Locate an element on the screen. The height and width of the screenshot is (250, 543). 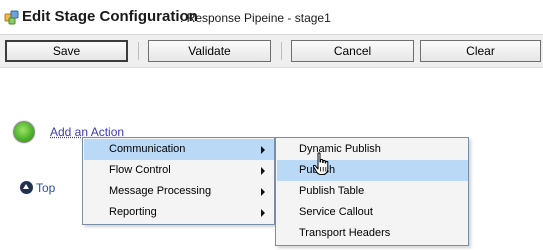
menu-item-publish: Publish is located at coordinates (372, 170).